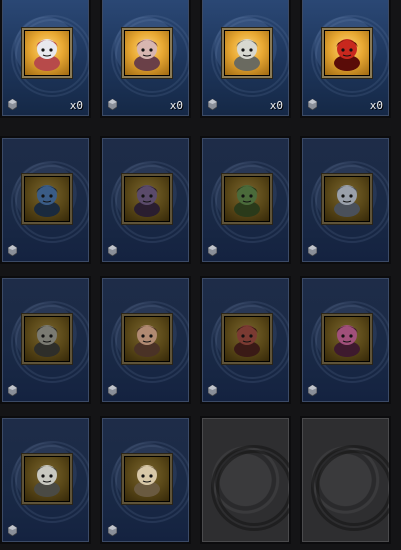 The image size is (401, 550). I want to click on blue-dragon-icon, so click(47, 201).